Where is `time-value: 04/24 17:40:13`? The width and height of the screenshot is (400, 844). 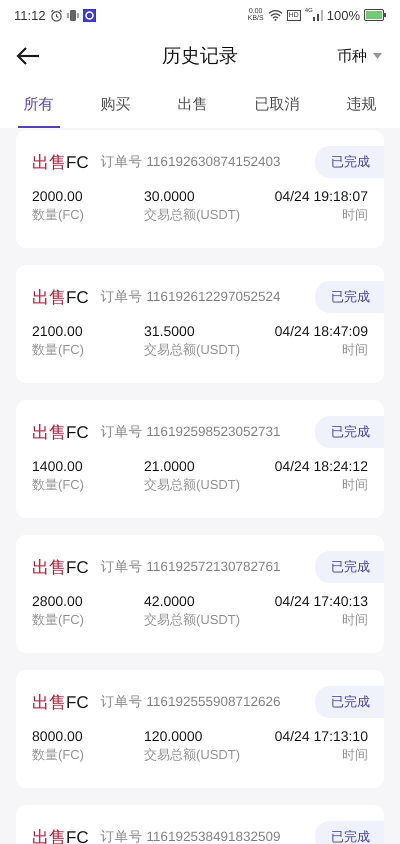 time-value: 04/24 17:40:13 is located at coordinates (321, 601).